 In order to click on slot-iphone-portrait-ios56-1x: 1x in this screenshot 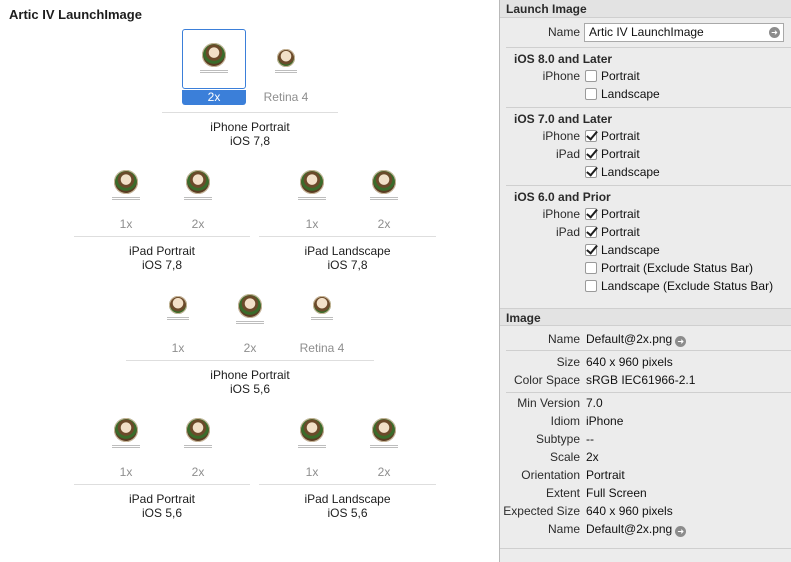, I will do `click(178, 318)`.